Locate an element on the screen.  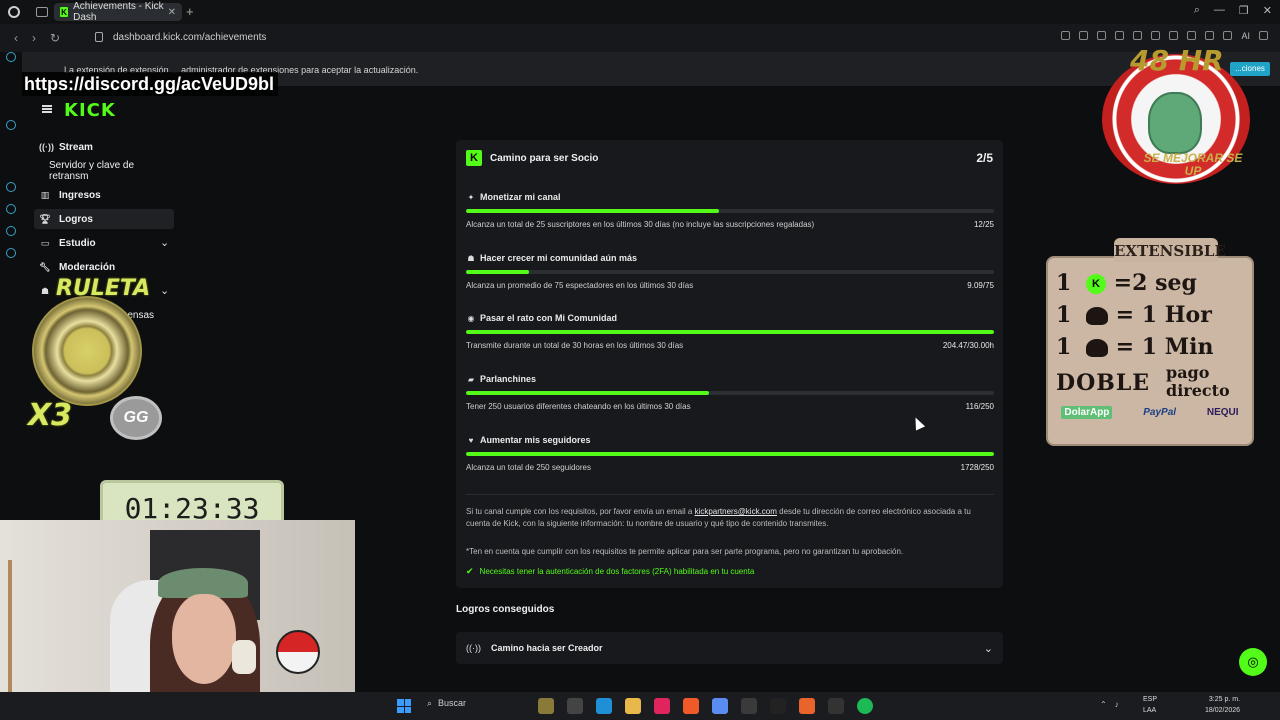
language-indicator: ESP LAA is located at coordinates (1150, 705).